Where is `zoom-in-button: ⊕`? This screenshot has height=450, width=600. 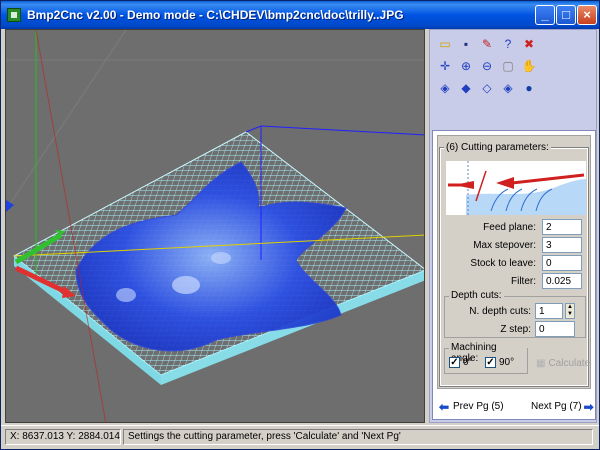 zoom-in-button: ⊕ is located at coordinates (466, 66).